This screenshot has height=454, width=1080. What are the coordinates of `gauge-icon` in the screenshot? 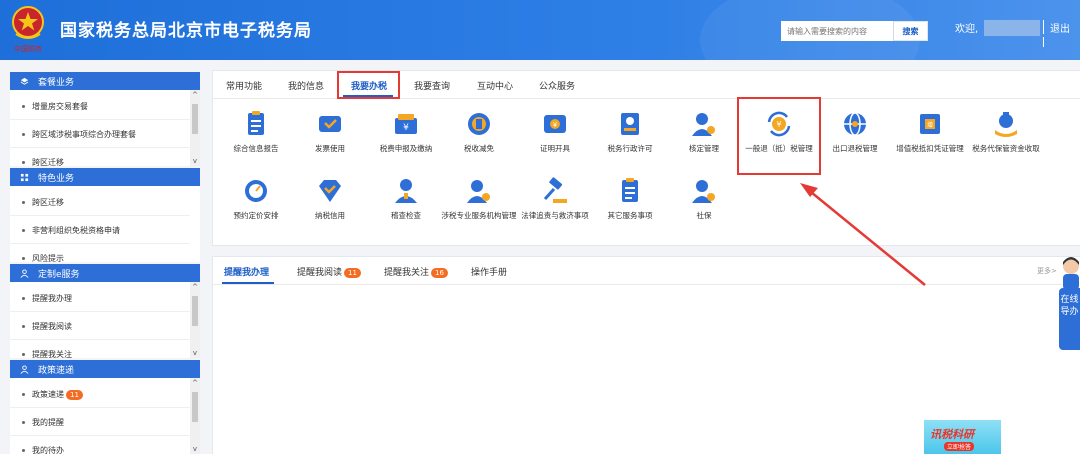 It's located at (256, 191).